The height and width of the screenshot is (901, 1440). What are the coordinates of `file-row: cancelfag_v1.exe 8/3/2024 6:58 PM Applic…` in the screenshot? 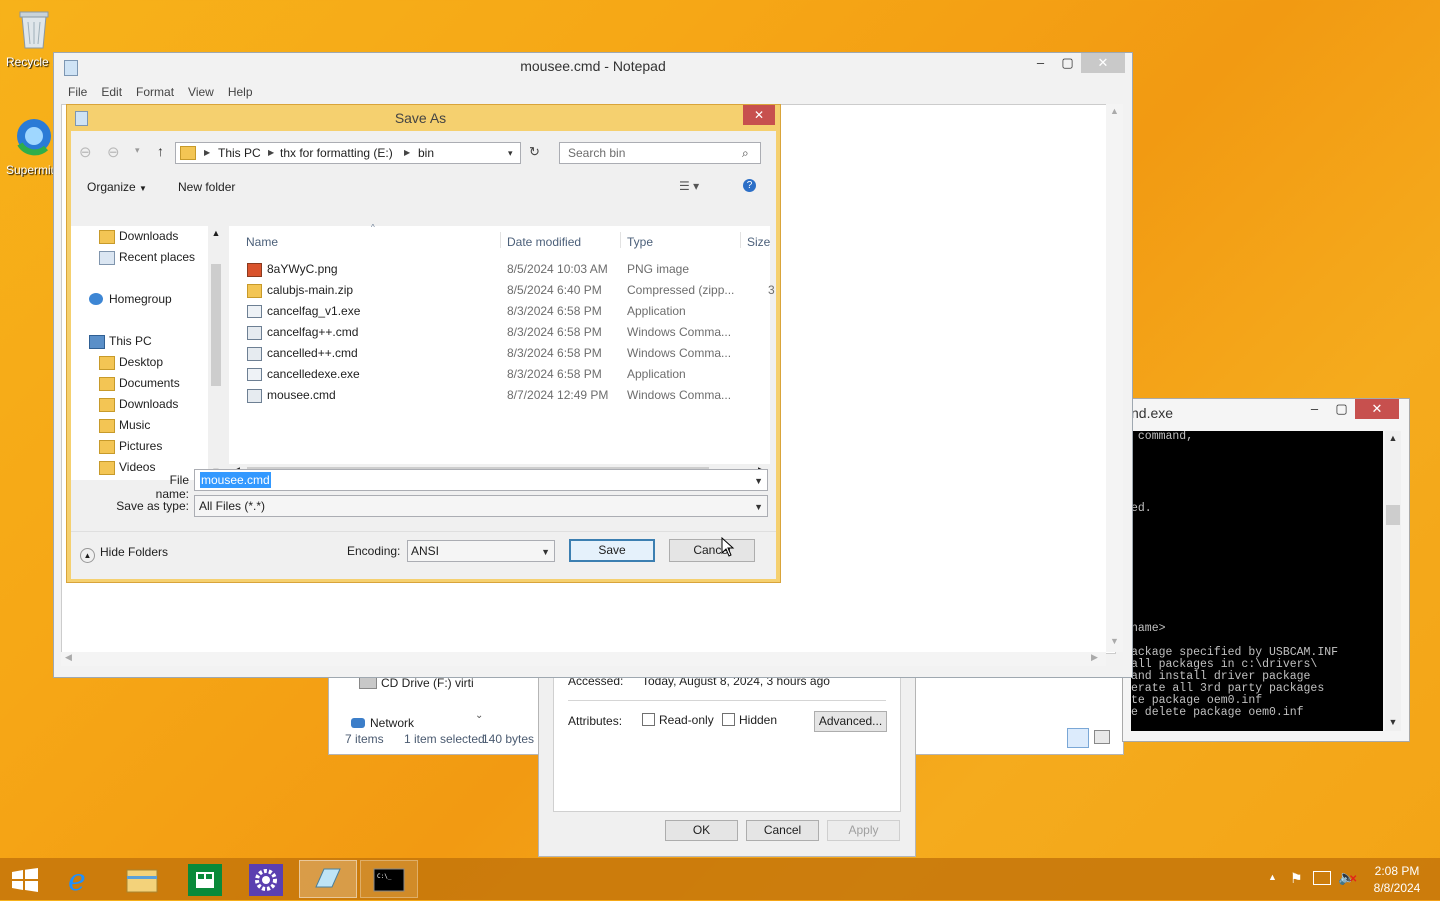 It's located at (499, 311).